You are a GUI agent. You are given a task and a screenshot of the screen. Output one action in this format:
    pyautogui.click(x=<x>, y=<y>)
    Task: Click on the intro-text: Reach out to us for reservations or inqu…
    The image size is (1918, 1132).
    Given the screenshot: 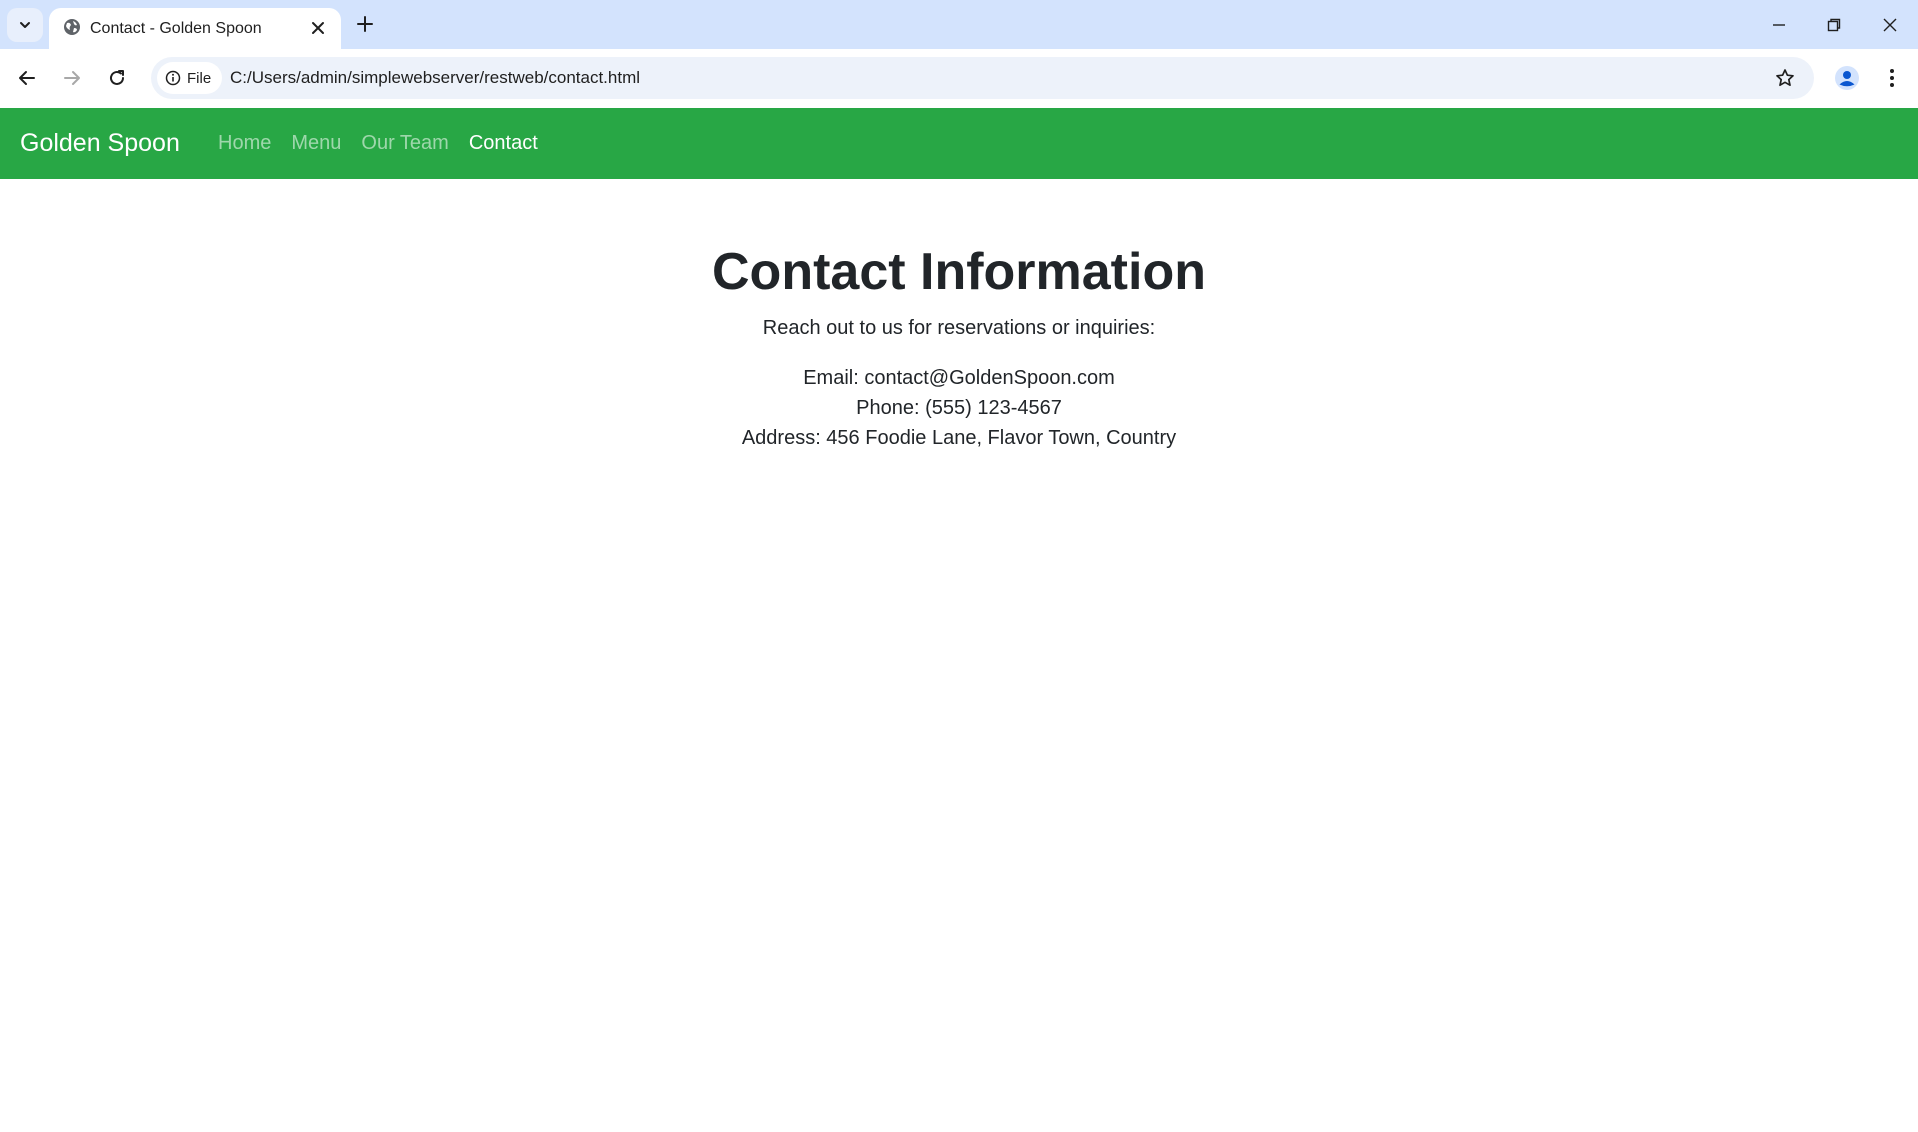 What is the action you would take?
    pyautogui.click(x=959, y=328)
    